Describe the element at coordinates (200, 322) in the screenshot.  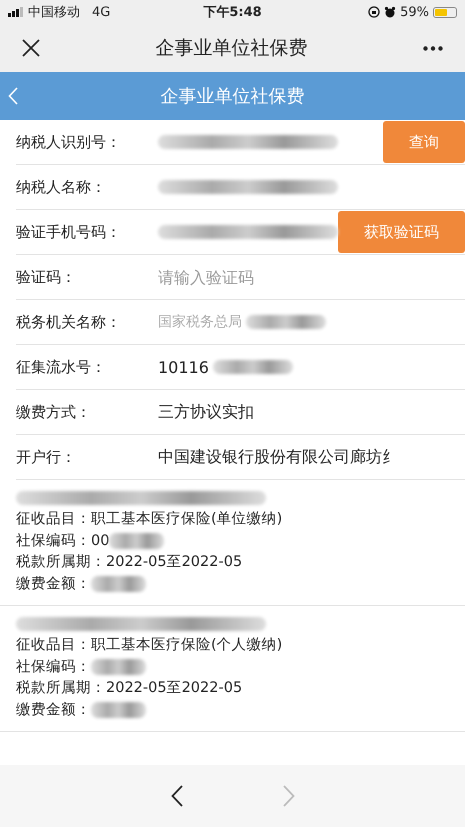
I see `field-value: 国家税务总局` at that location.